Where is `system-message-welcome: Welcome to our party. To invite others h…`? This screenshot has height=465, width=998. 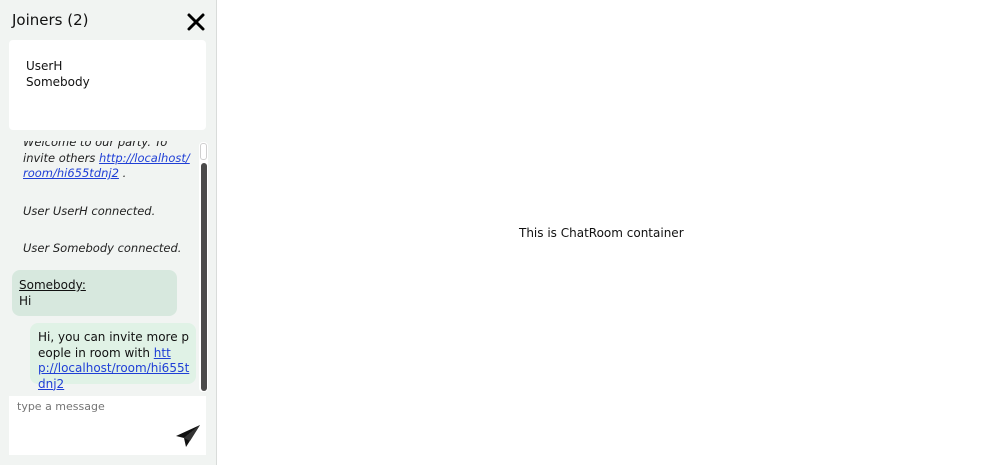 system-message-welcome: Welcome to our party. To invite others h… is located at coordinates (106, 160).